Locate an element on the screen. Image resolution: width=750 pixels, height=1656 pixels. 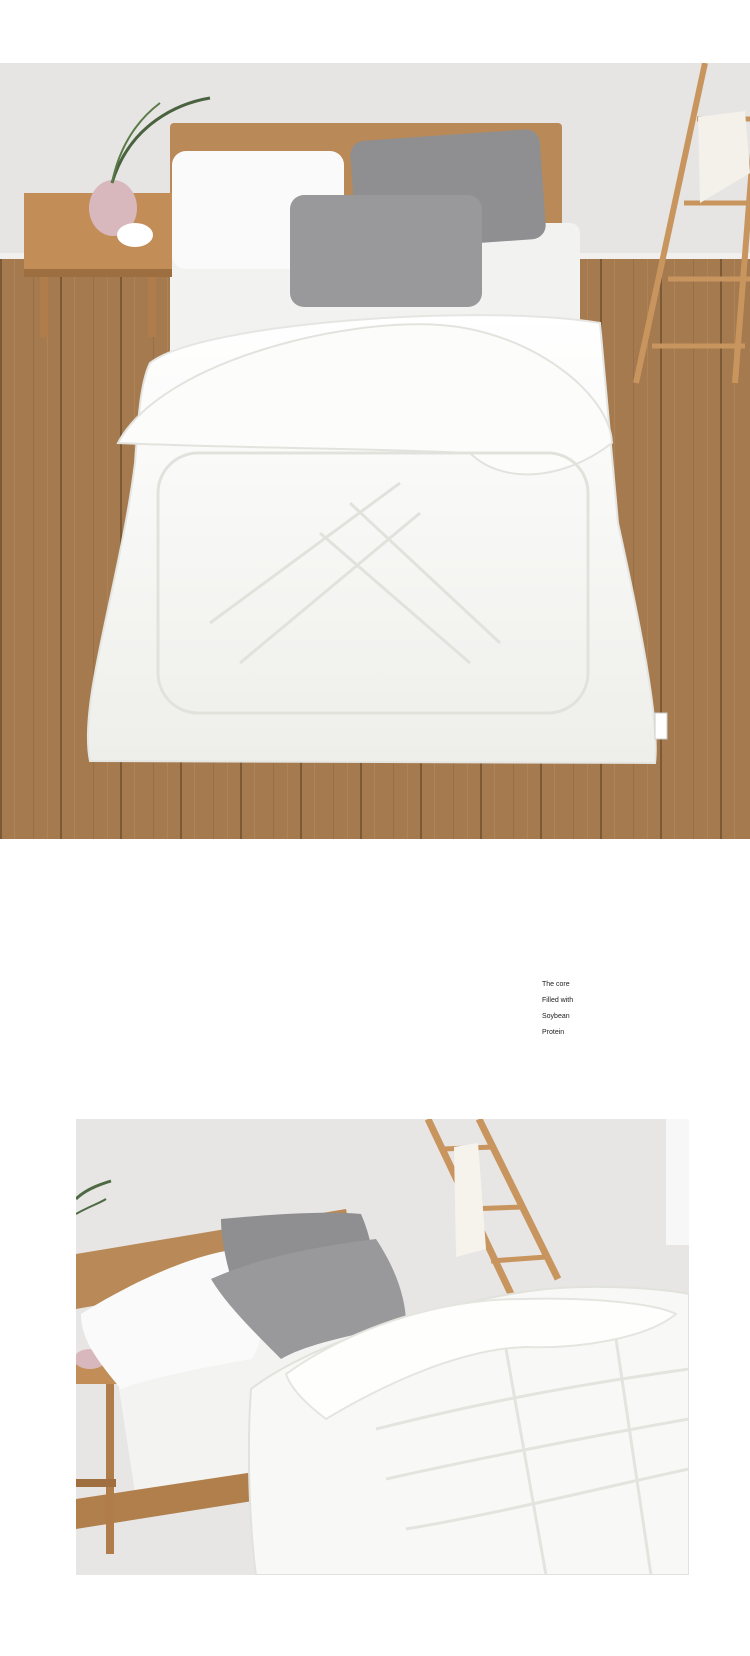
caption-line-1: The core is located at coordinates (556, 984).